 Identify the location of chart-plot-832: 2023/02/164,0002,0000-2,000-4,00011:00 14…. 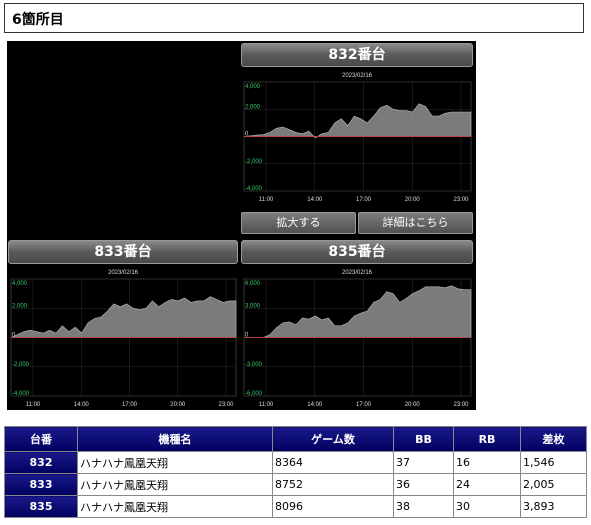
(357, 138).